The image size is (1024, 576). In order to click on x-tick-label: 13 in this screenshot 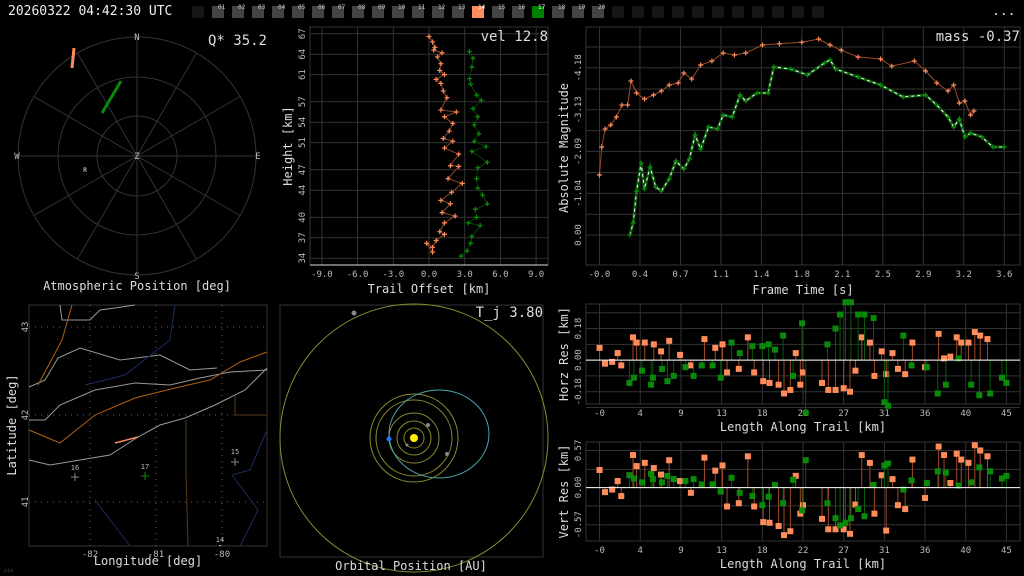, I will do `click(721, 414)`.